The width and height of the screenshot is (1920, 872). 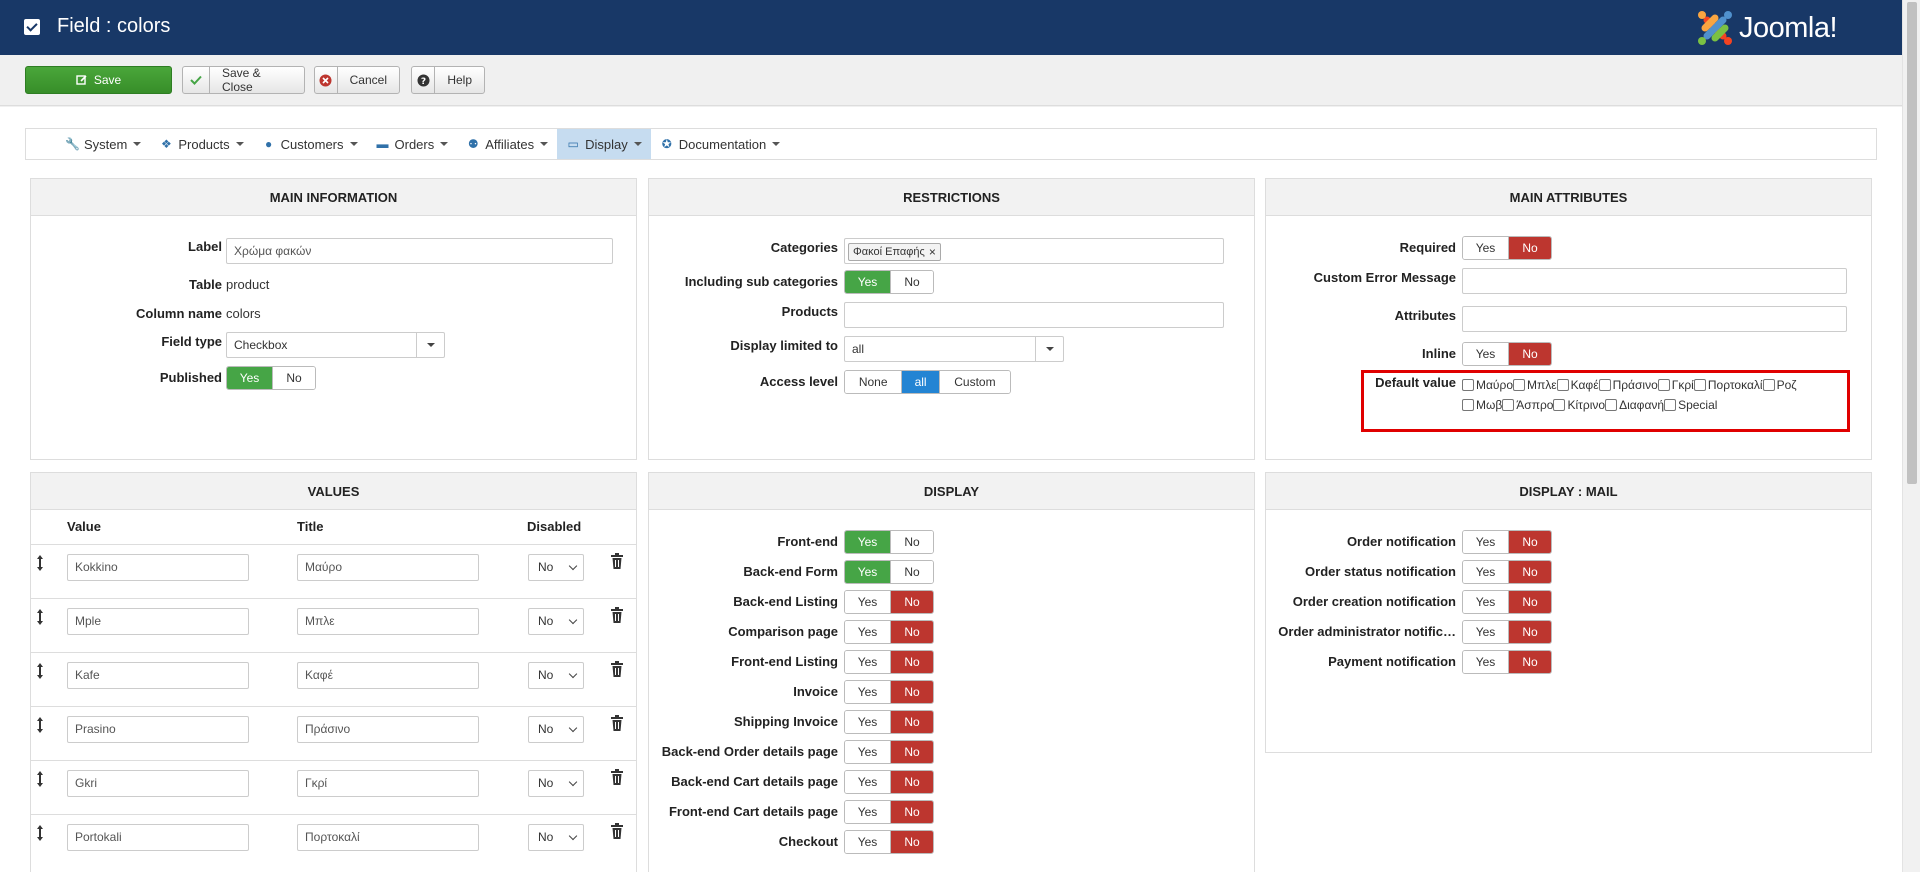 I want to click on access-custom: Custom, so click(x=974, y=382).